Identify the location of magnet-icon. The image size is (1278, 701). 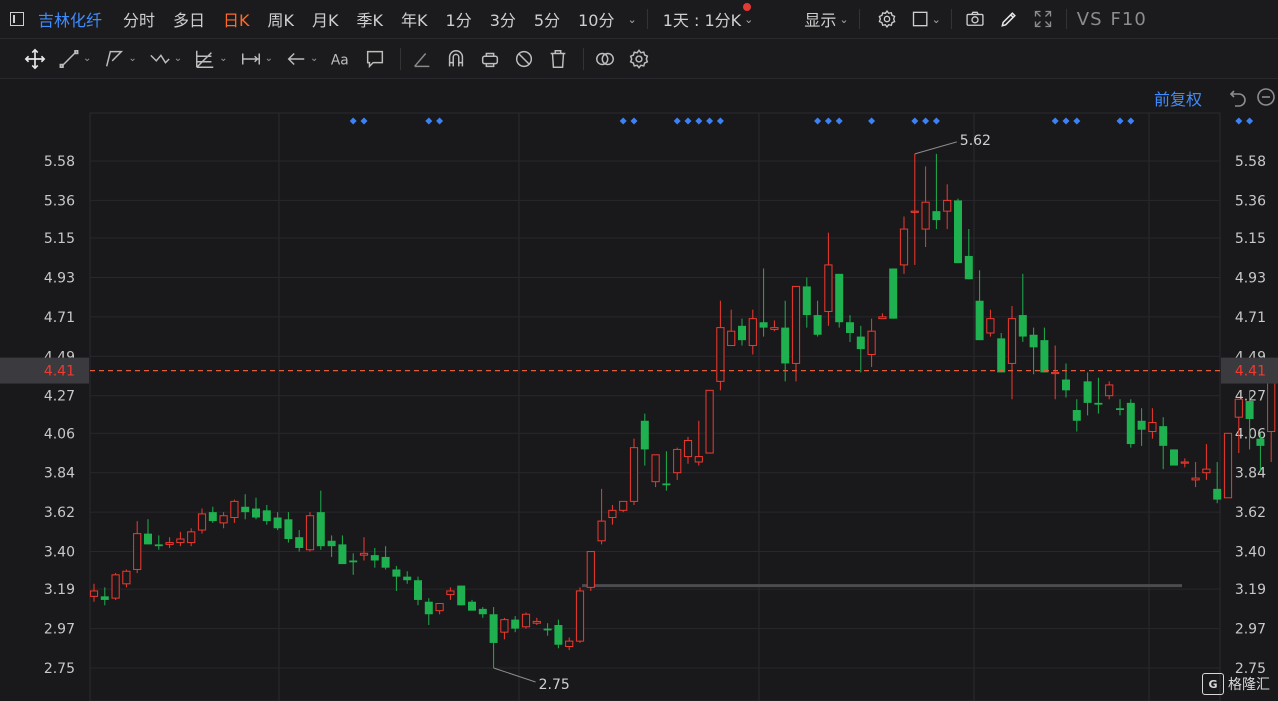
(456, 59).